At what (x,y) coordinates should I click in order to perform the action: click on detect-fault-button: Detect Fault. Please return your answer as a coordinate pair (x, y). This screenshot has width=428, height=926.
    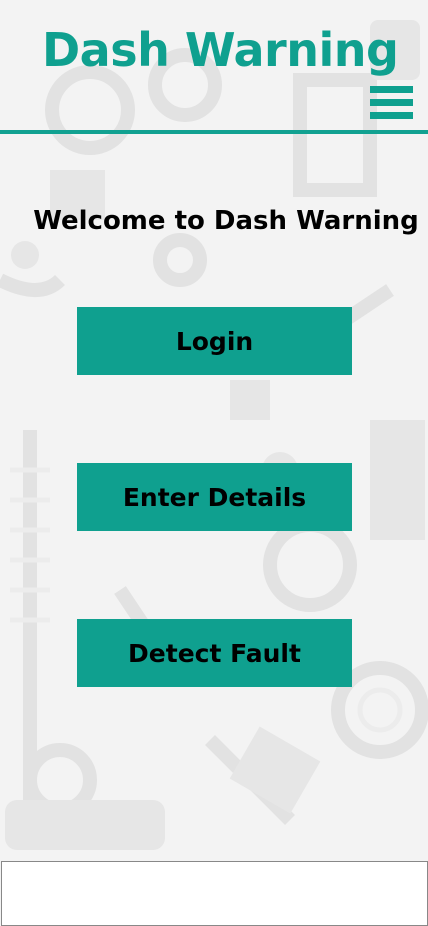
    Looking at the image, I should click on (214, 653).